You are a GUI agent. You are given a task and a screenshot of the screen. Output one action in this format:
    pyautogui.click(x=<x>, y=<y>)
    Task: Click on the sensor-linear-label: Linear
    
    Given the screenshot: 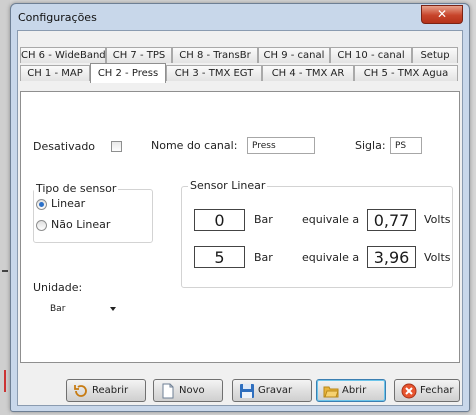 What is the action you would take?
    pyautogui.click(x=68, y=203)
    